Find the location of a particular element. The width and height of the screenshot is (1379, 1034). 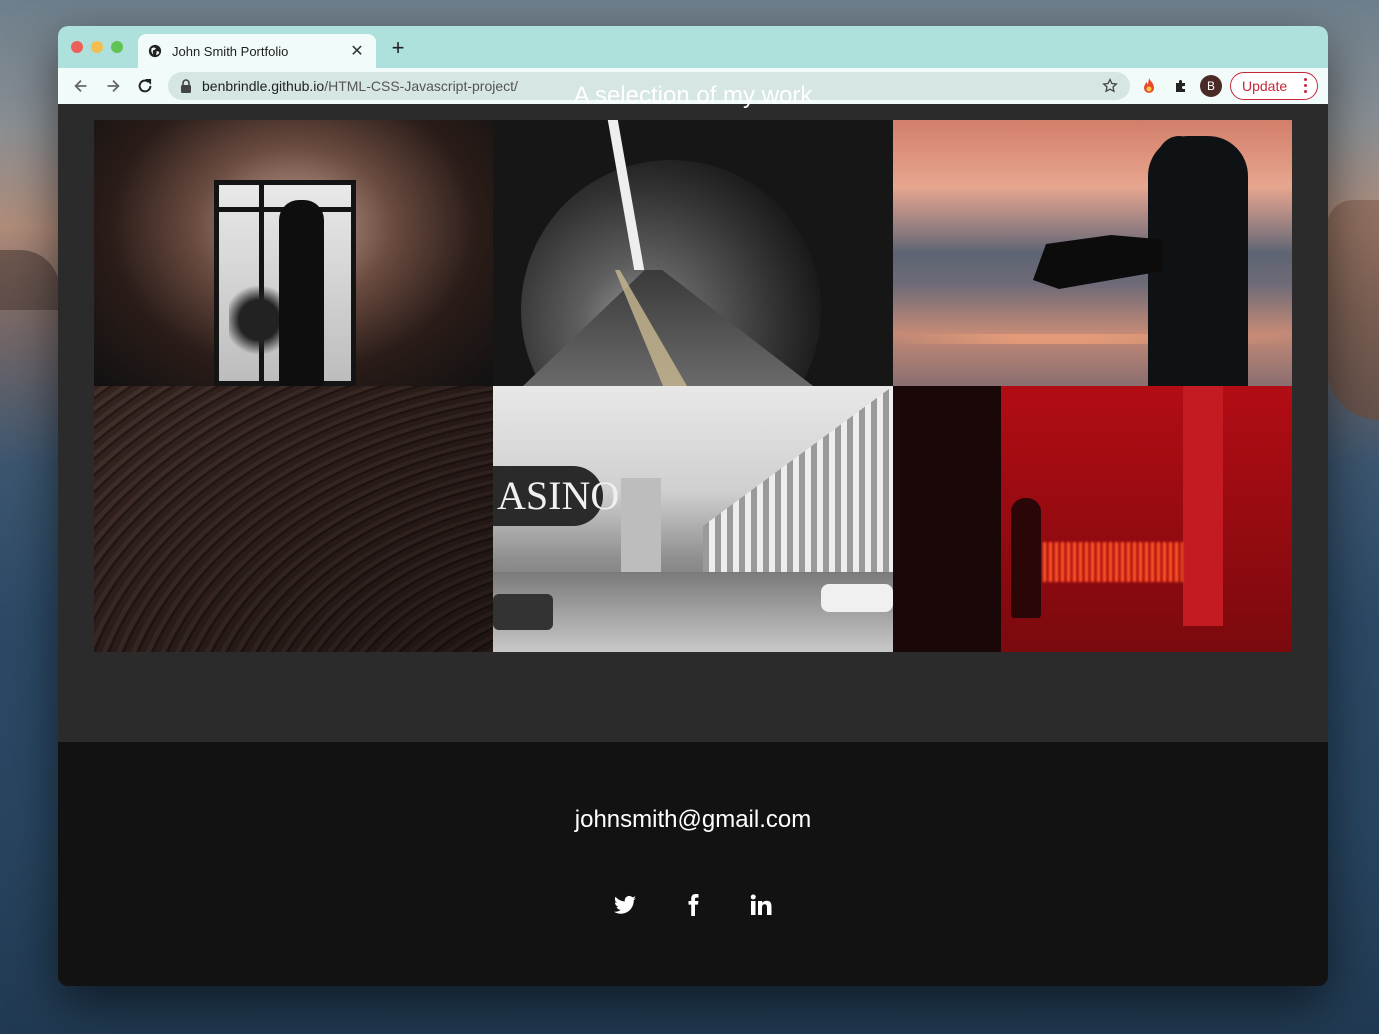

twitter-link is located at coordinates (625, 905).